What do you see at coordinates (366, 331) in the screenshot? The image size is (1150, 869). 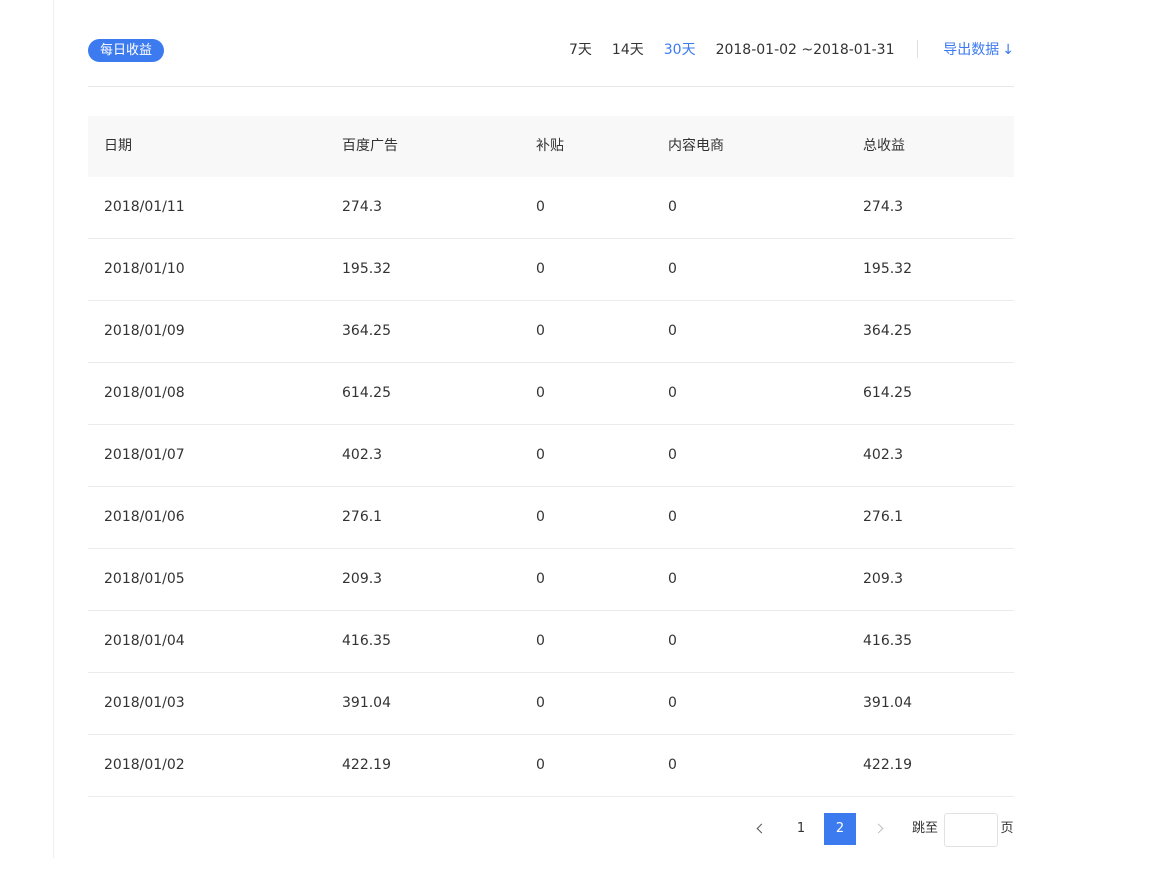 I see `cell-baidu-ads: 364.25` at bounding box center [366, 331].